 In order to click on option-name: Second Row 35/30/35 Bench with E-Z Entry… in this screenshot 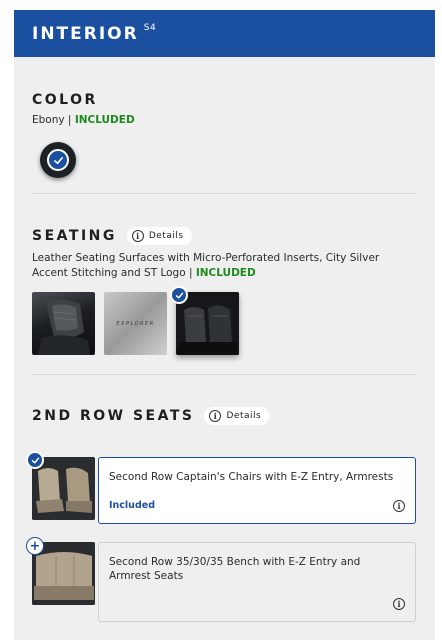, I will do `click(235, 569)`.